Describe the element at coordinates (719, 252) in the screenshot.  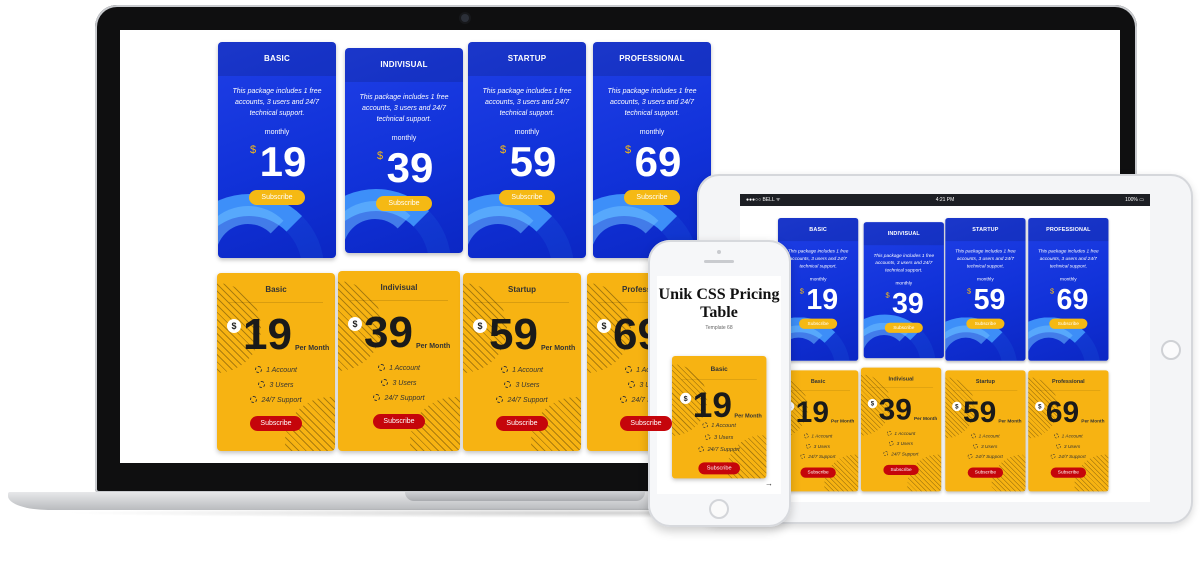
I see `phone-camera` at that location.